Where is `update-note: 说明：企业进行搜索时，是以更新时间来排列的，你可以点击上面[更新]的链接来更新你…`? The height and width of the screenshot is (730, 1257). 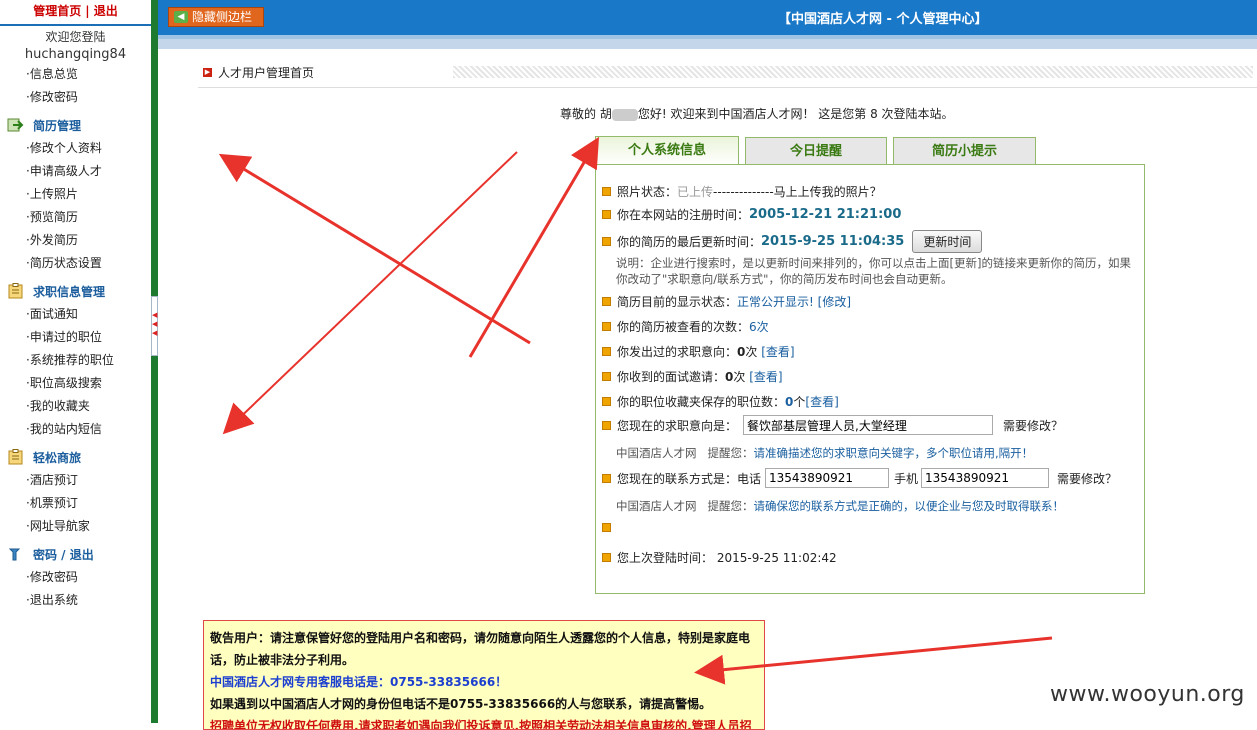
update-note: 说明：企业进行搜索时，是以更新时间来排列的，你可以点击上面[更新]的链接来更新你… is located at coordinates (873, 271).